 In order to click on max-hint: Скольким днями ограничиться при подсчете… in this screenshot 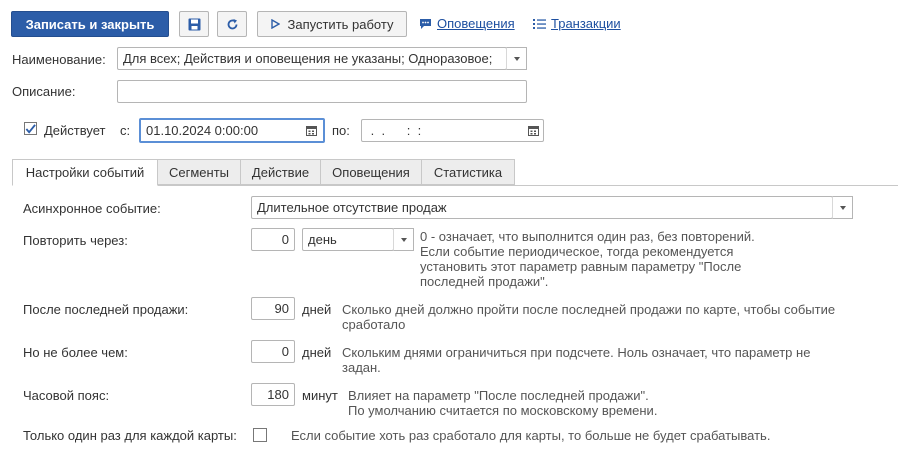, I will do `click(576, 360)`.